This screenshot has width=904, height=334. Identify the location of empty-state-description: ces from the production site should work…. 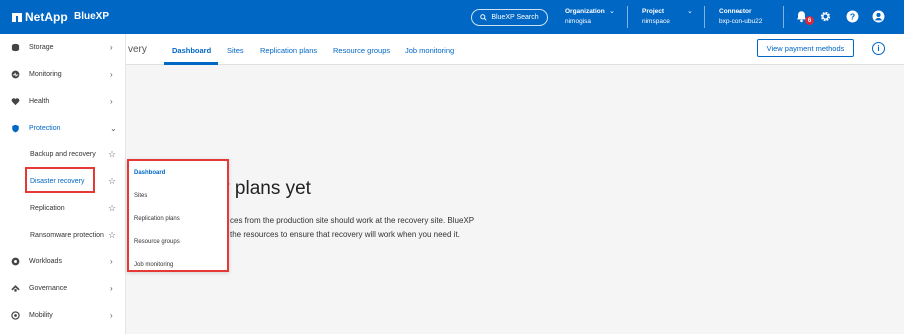
(352, 228).